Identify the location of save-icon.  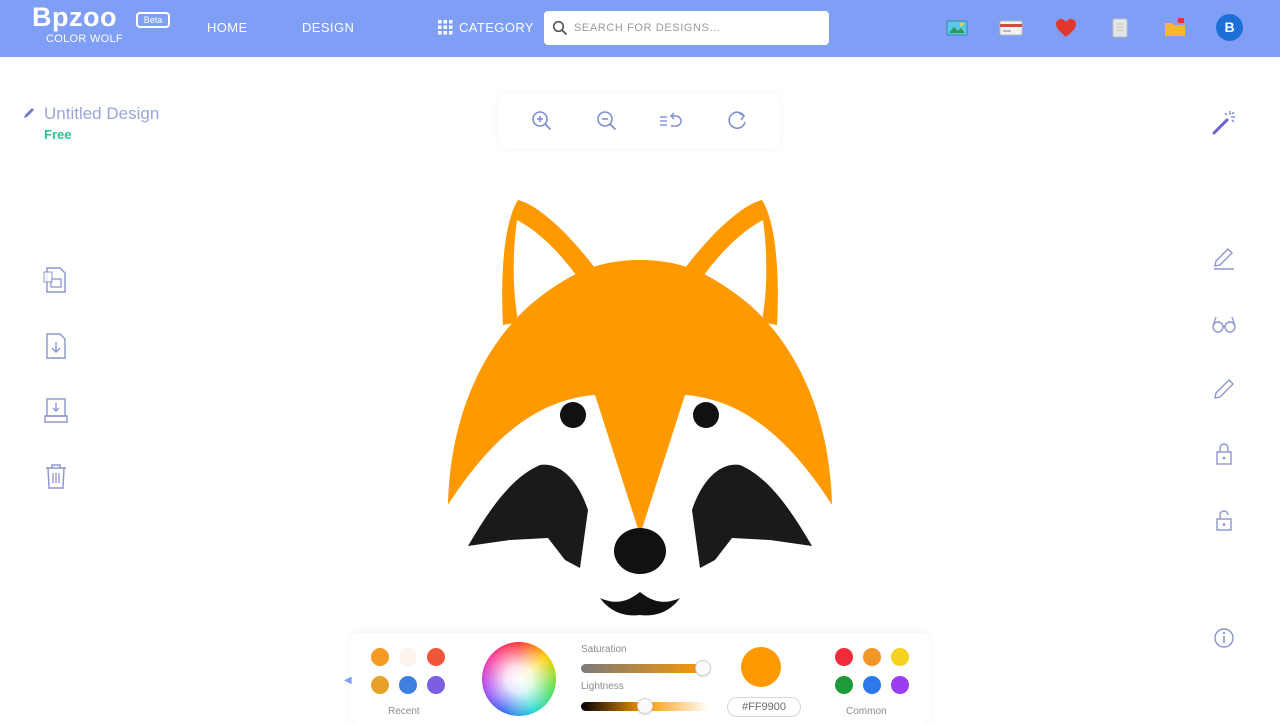
(56, 280).